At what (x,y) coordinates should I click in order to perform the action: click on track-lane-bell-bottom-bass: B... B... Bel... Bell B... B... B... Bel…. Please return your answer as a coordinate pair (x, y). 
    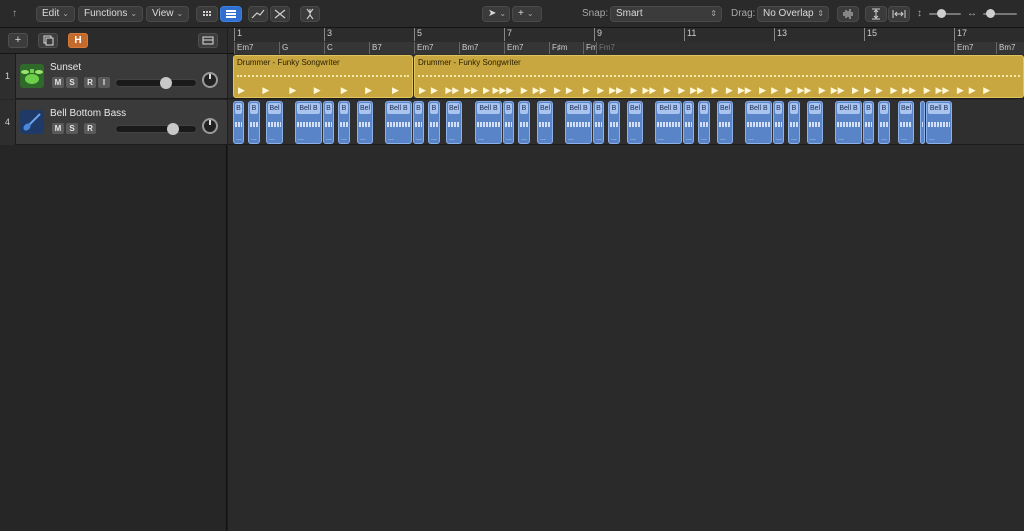
    Looking at the image, I should click on (626, 122).